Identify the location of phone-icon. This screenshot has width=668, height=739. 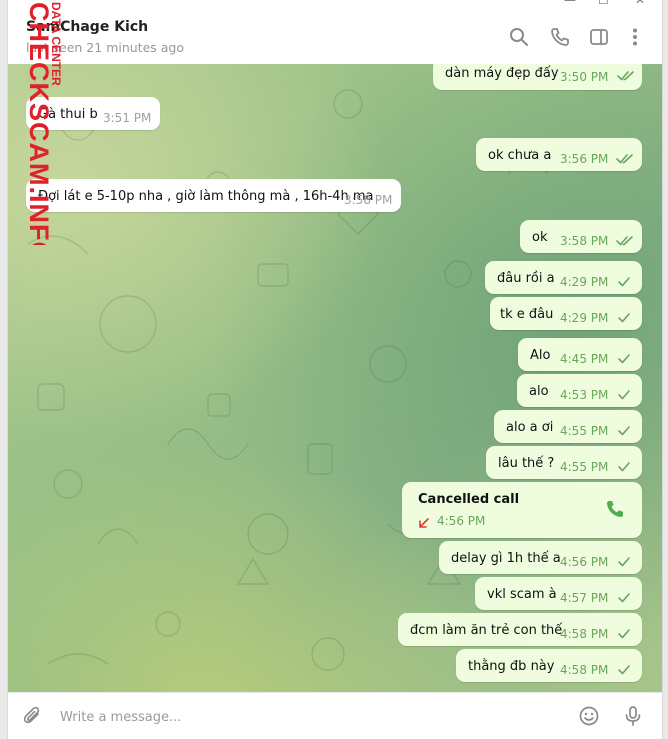
(560, 37).